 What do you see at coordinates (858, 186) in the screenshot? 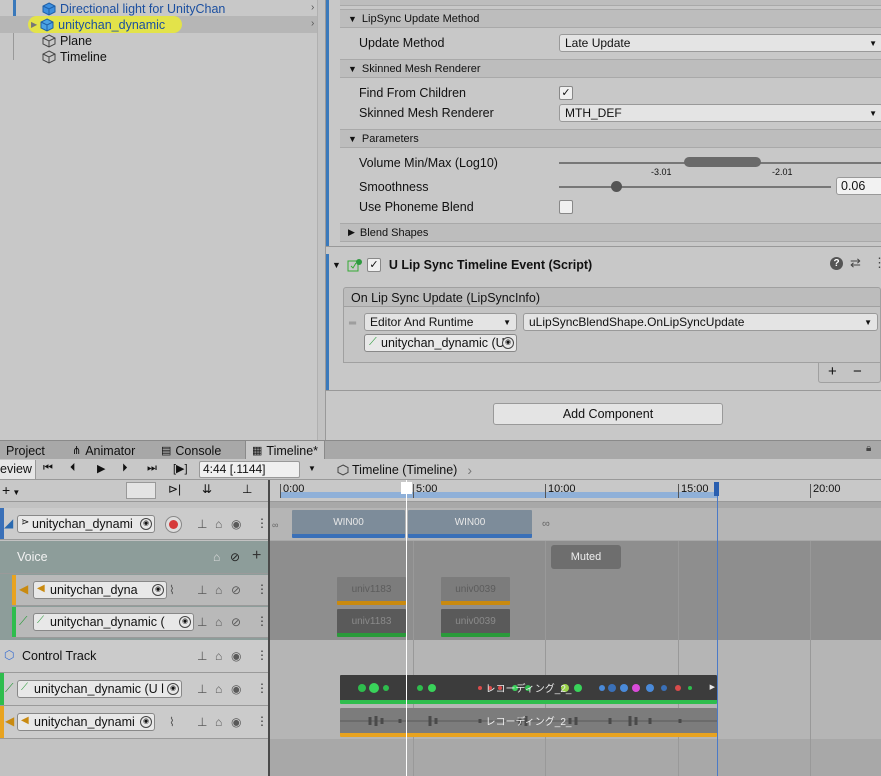
I see `smoothness-input: 0.06` at bounding box center [858, 186].